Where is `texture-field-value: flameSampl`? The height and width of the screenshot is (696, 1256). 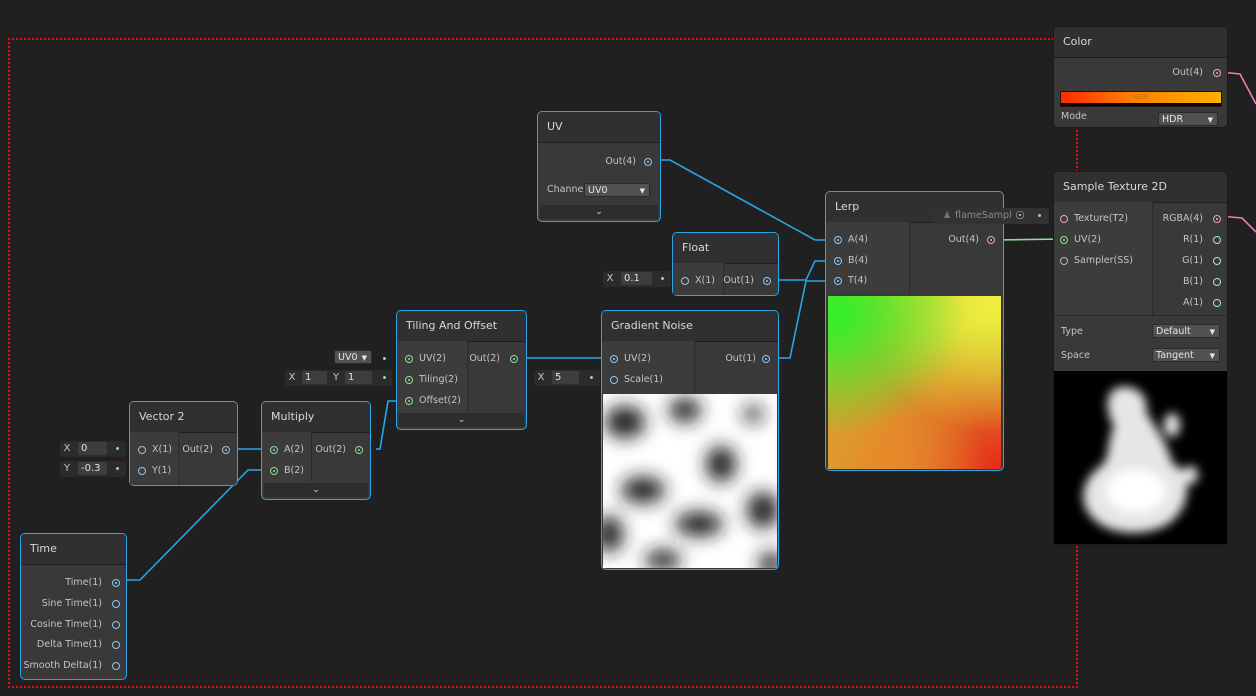 texture-field-value: flameSampl is located at coordinates (983, 215).